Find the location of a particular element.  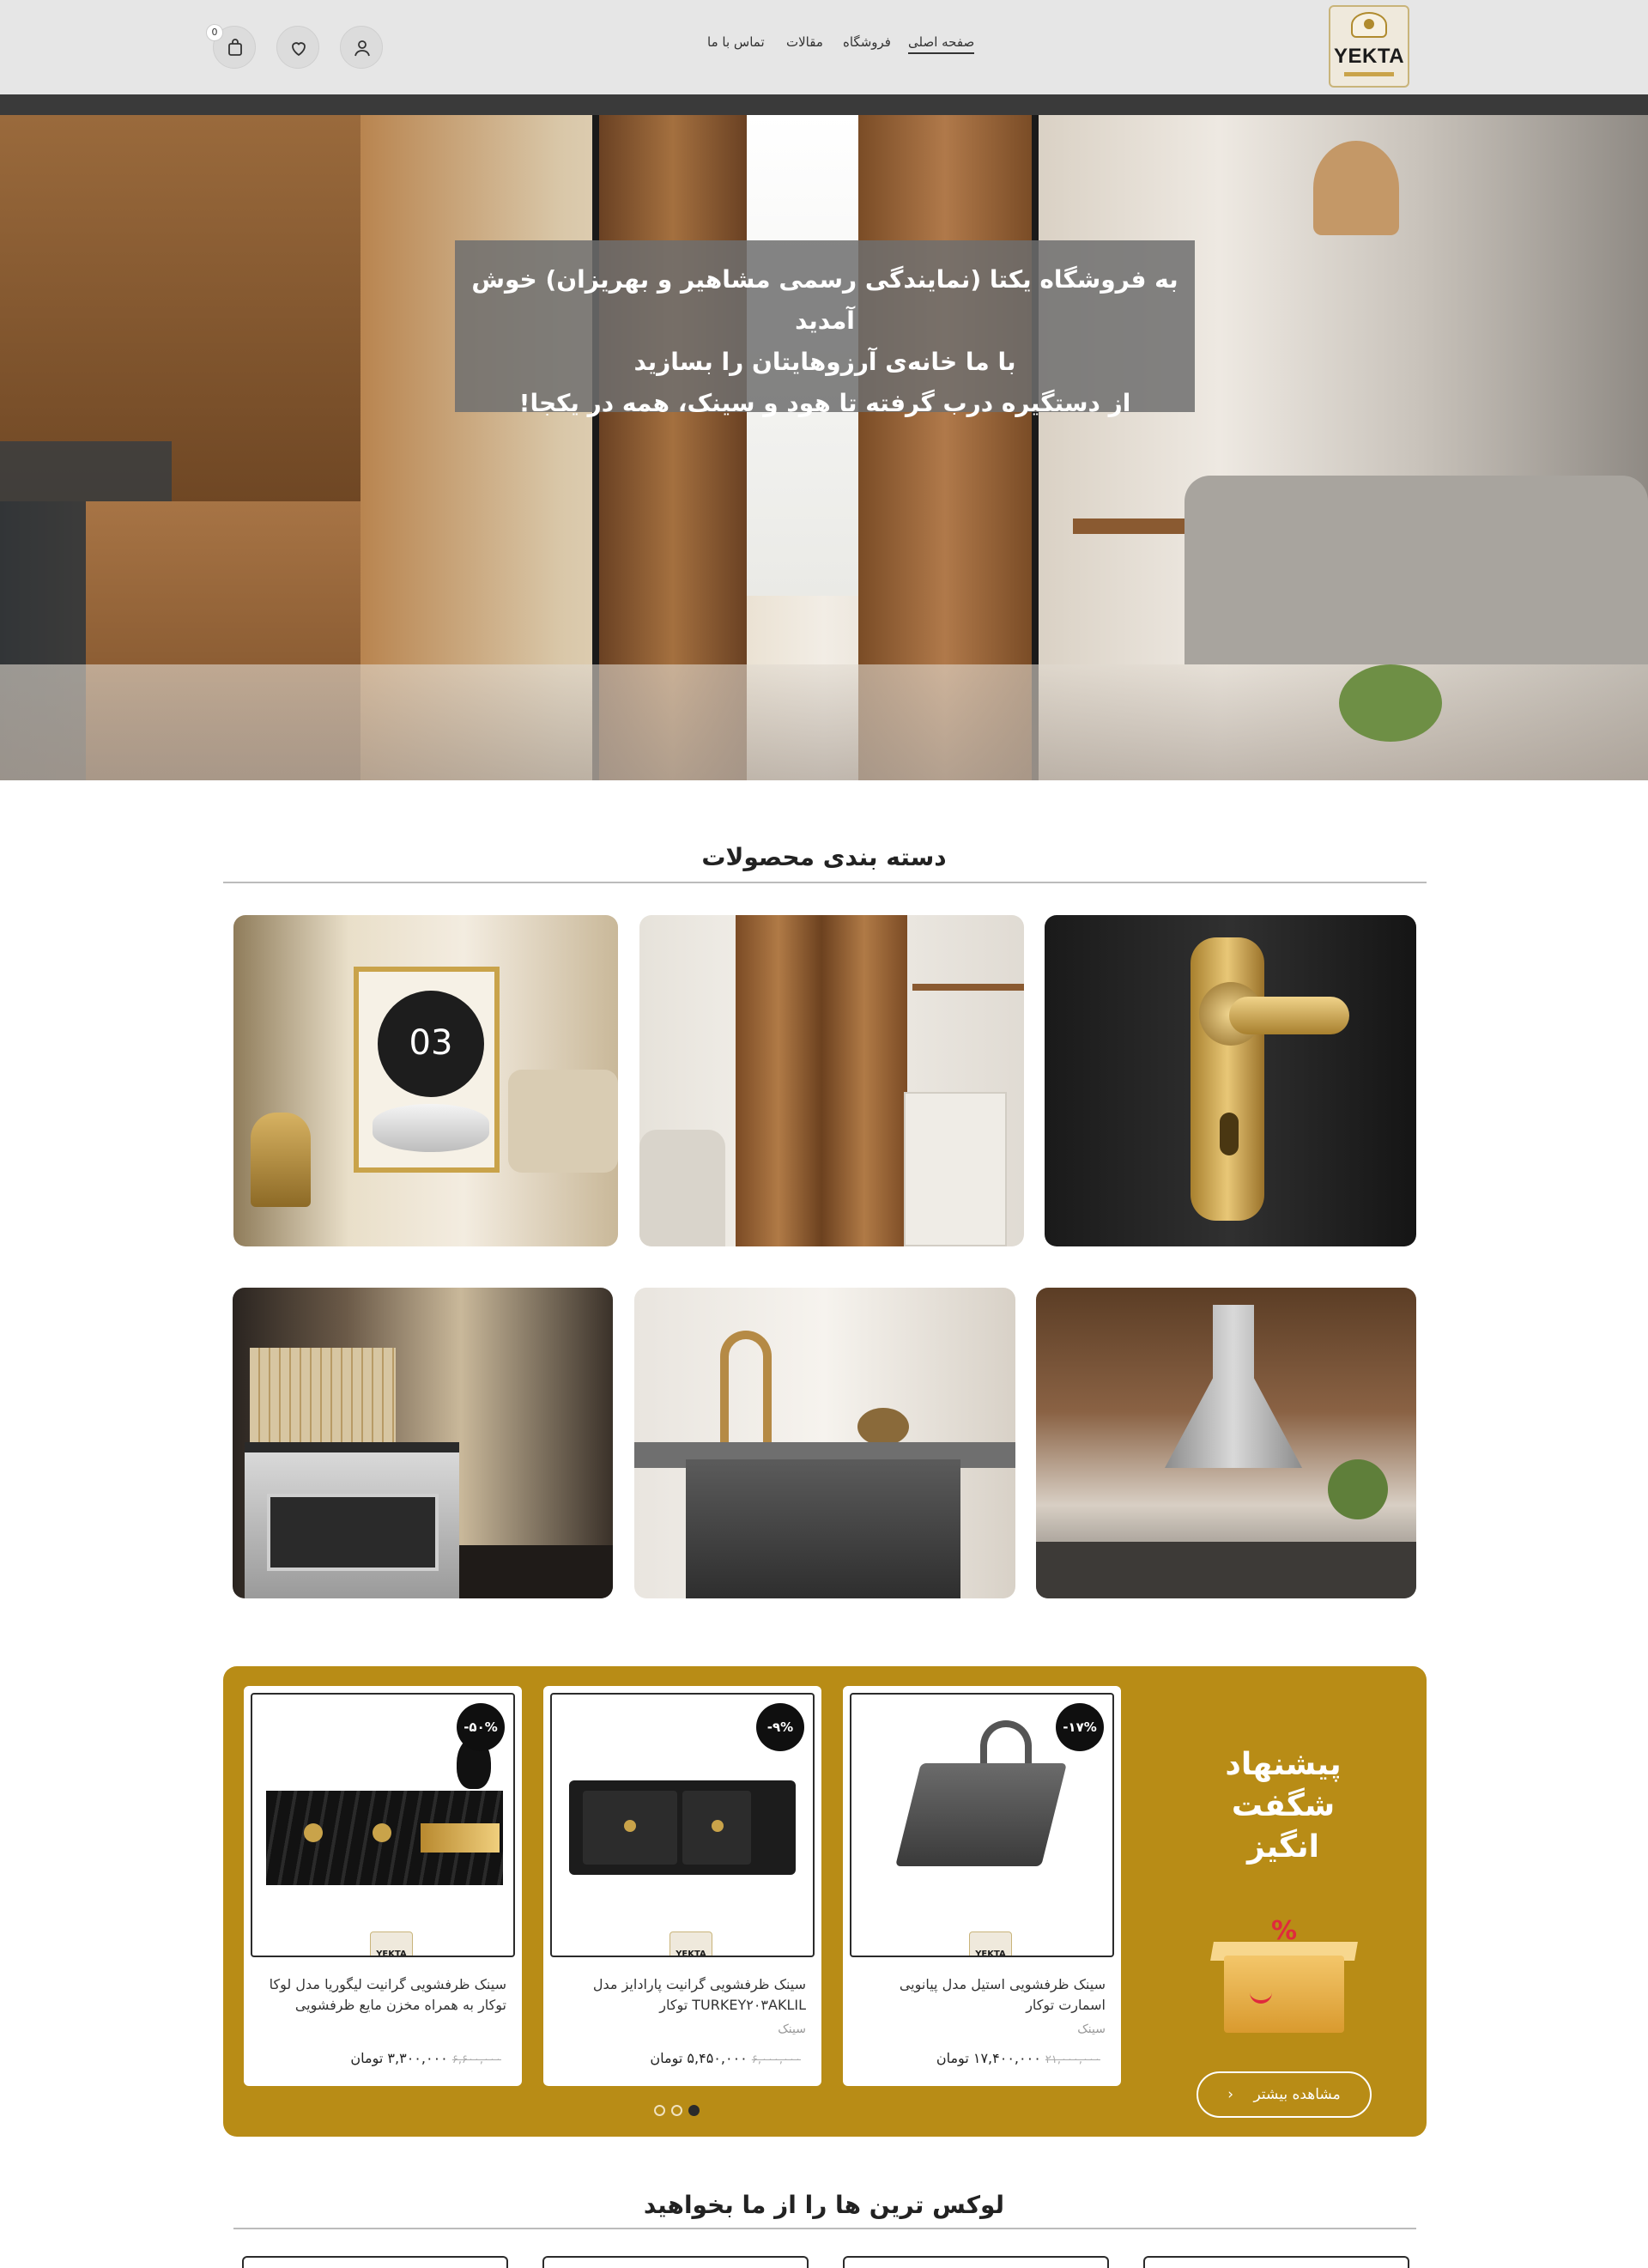

smart-speaker is located at coordinates (431, 1128).